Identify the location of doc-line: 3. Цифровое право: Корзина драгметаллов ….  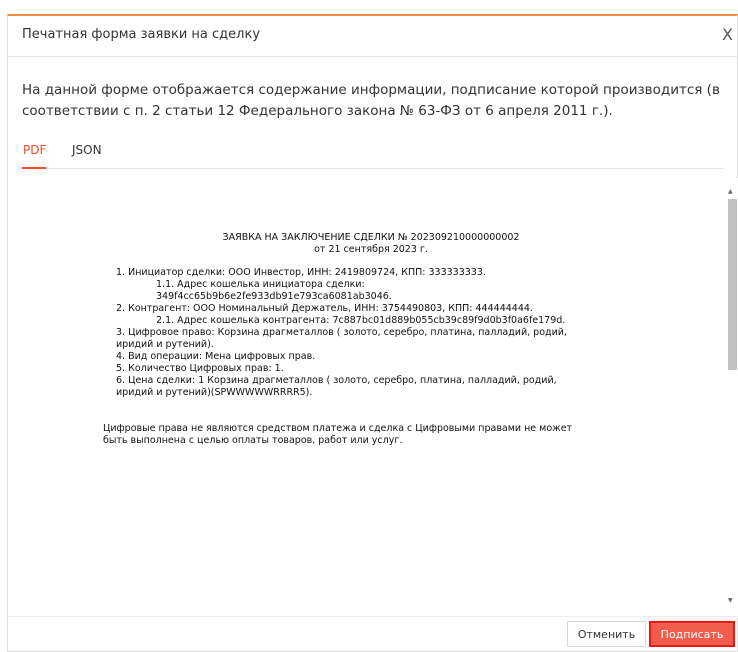
(341, 332).